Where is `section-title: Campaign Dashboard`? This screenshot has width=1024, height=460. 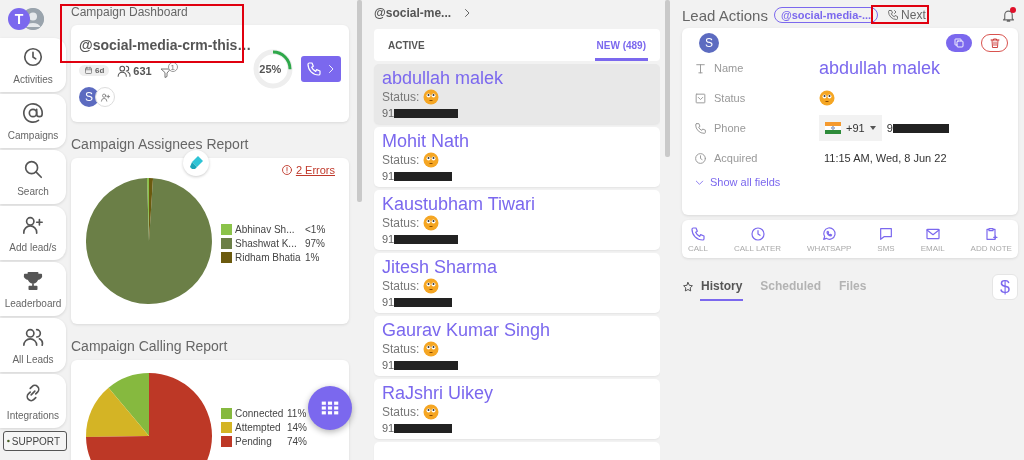
section-title: Campaign Dashboard is located at coordinates (130, 12).